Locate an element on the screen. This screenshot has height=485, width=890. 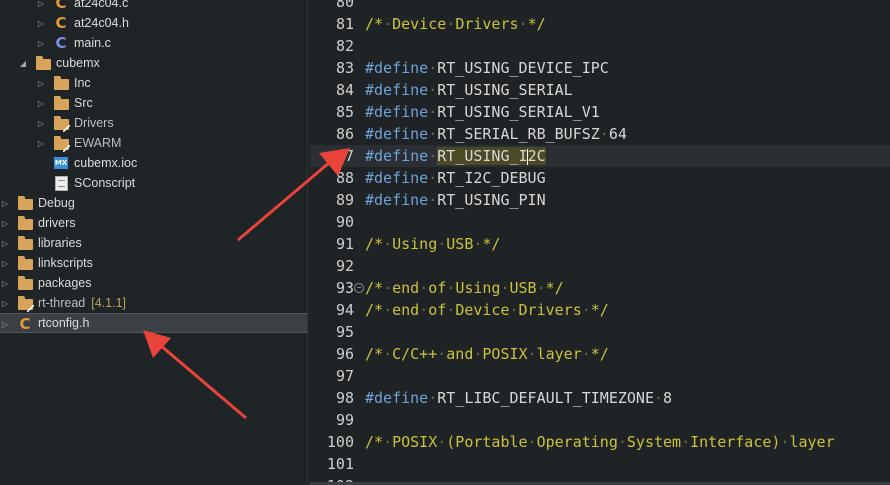
code-line: 85 #define·RT_USING_SERIAL_V1 is located at coordinates (600, 112).